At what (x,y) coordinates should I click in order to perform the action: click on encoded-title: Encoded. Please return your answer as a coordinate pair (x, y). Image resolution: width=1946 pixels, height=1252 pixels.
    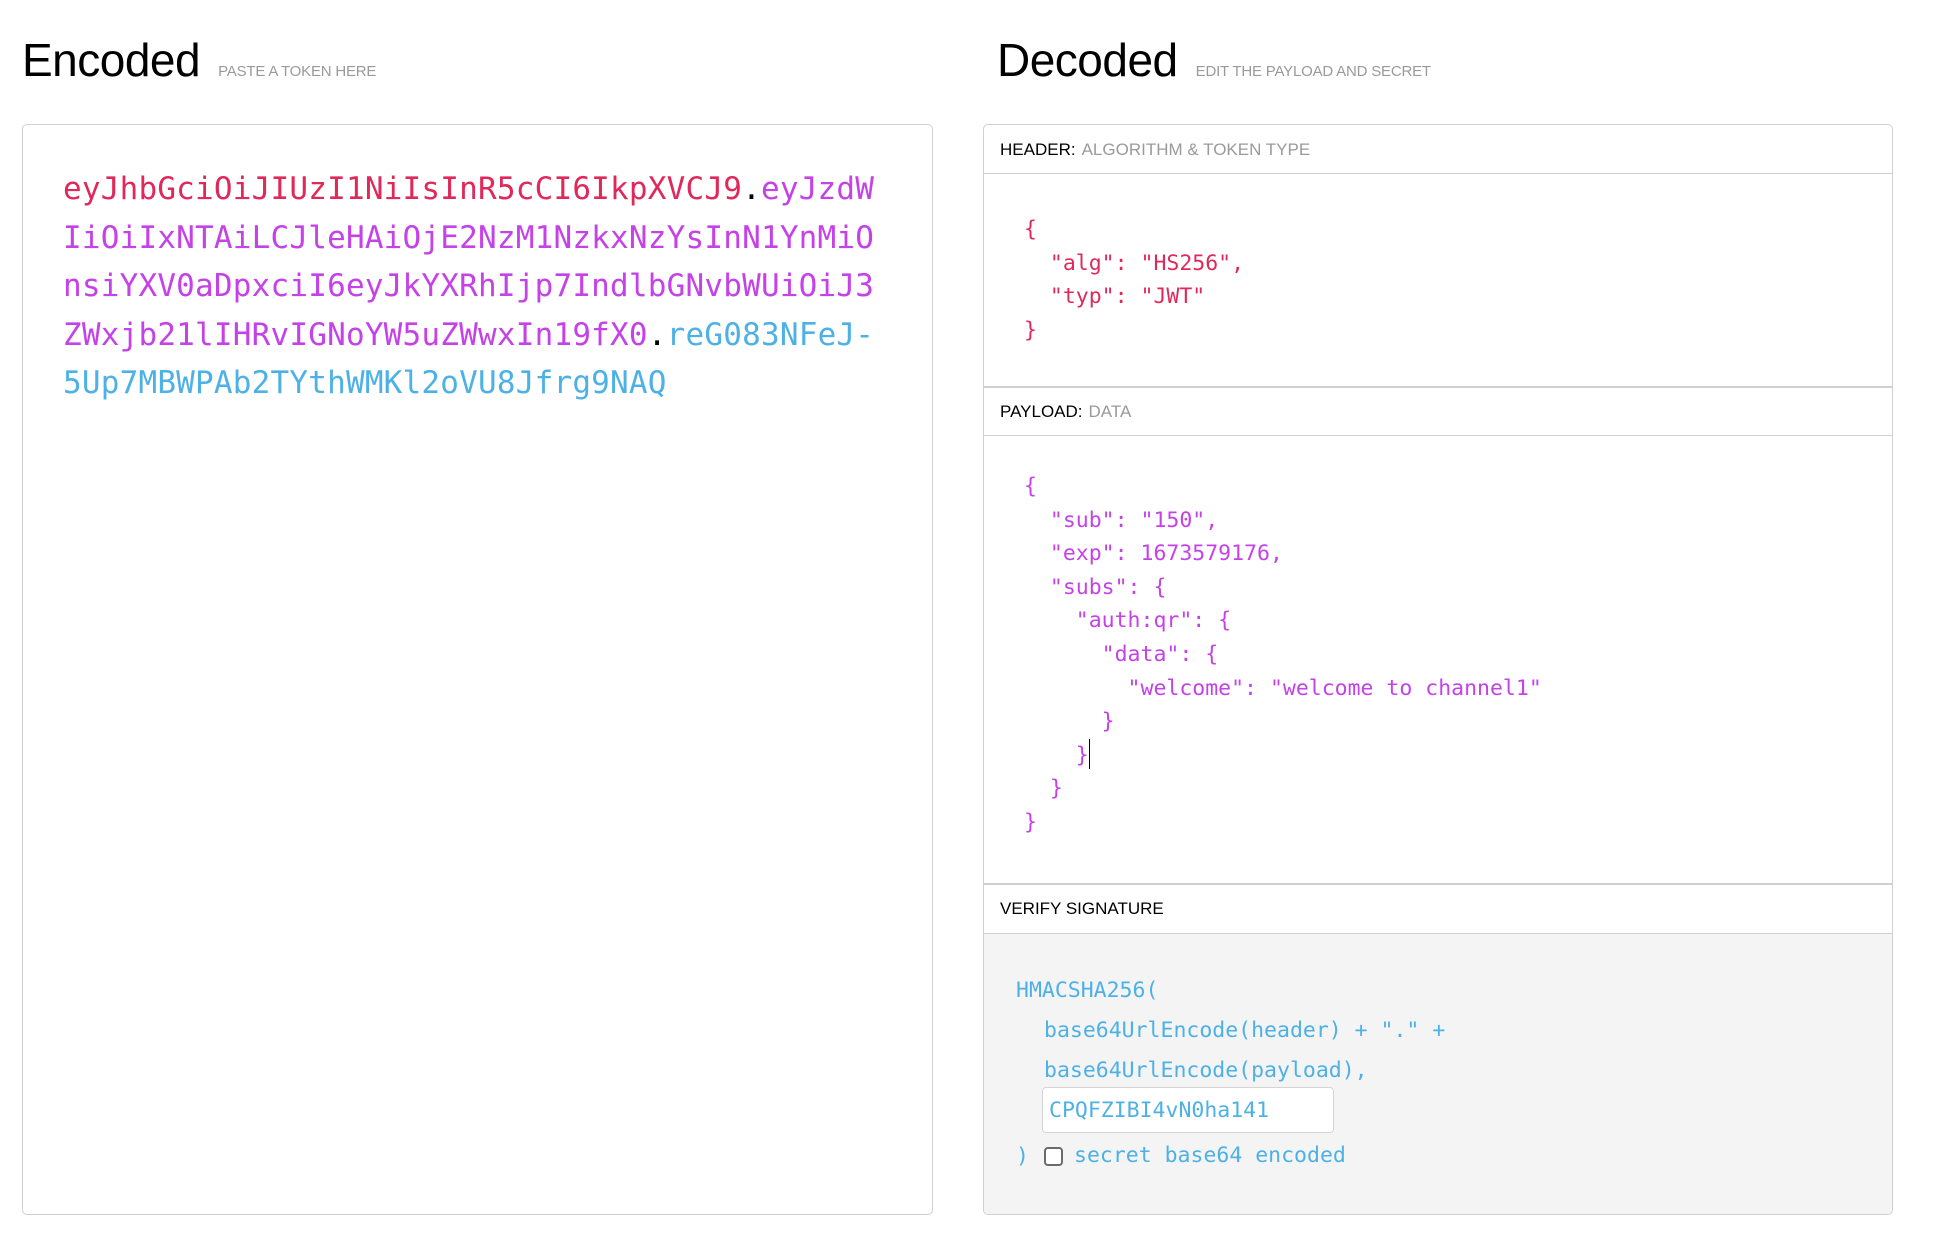
    Looking at the image, I should click on (111, 60).